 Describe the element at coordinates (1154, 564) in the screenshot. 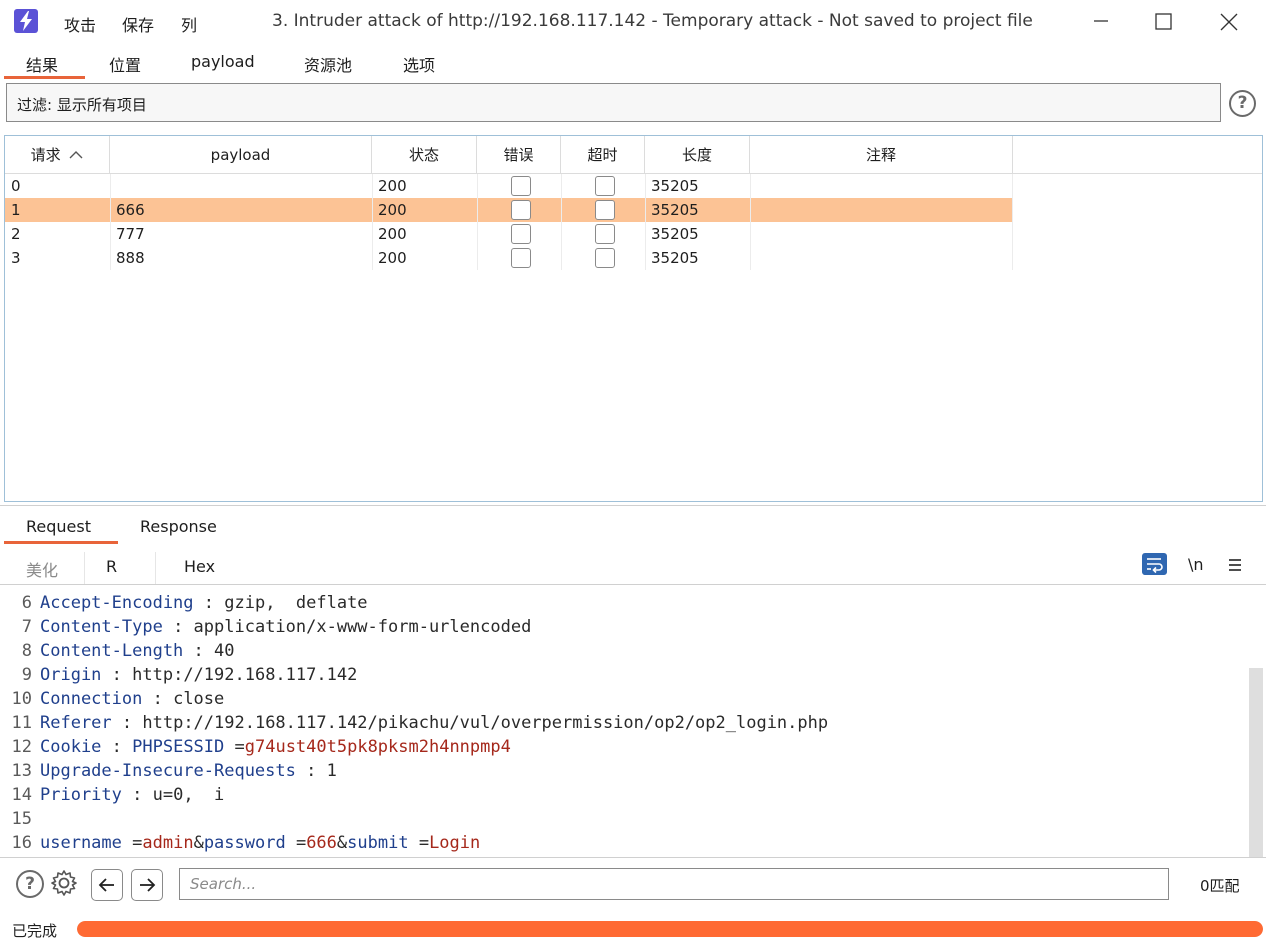

I see `wrap-icon` at that location.